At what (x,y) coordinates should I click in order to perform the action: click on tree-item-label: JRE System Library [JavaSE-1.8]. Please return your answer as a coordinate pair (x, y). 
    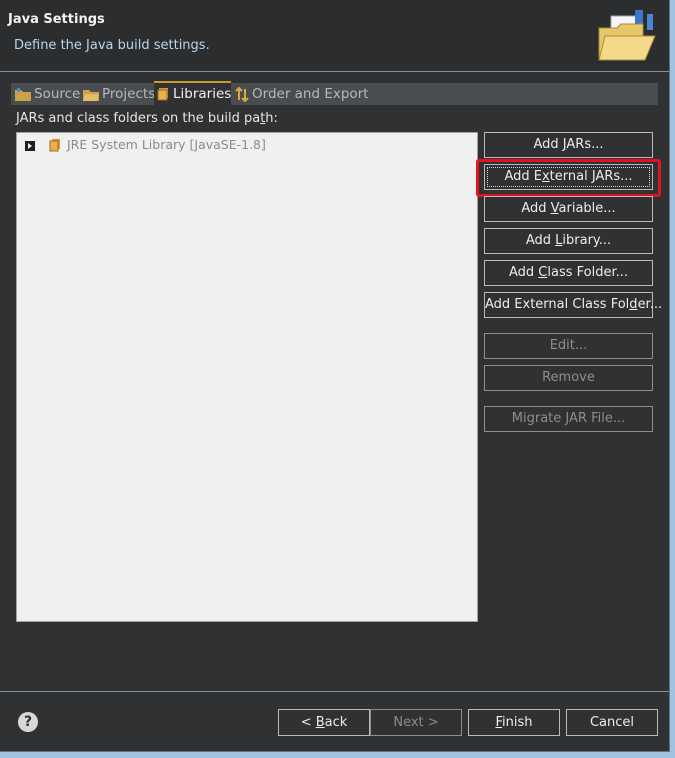
    Looking at the image, I should click on (166, 144).